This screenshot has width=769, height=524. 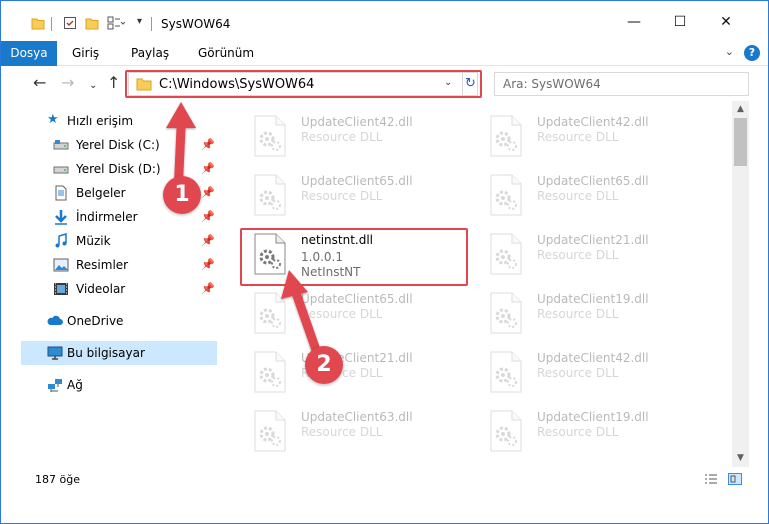 I want to click on file-item: UpdateClient63.dll Resource DLL, so click(x=354, y=433).